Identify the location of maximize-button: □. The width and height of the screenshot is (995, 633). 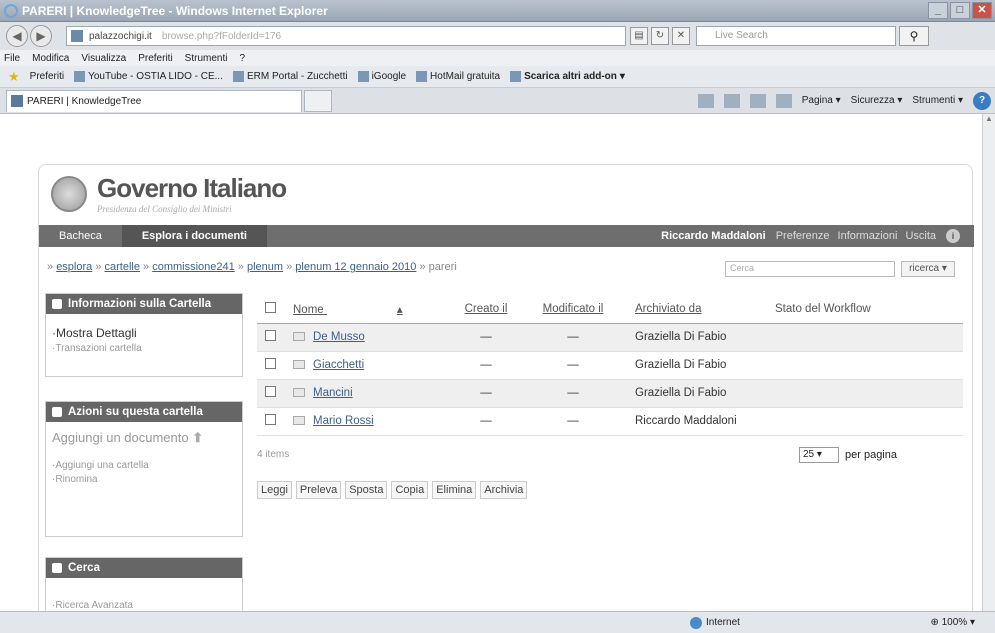
(960, 10).